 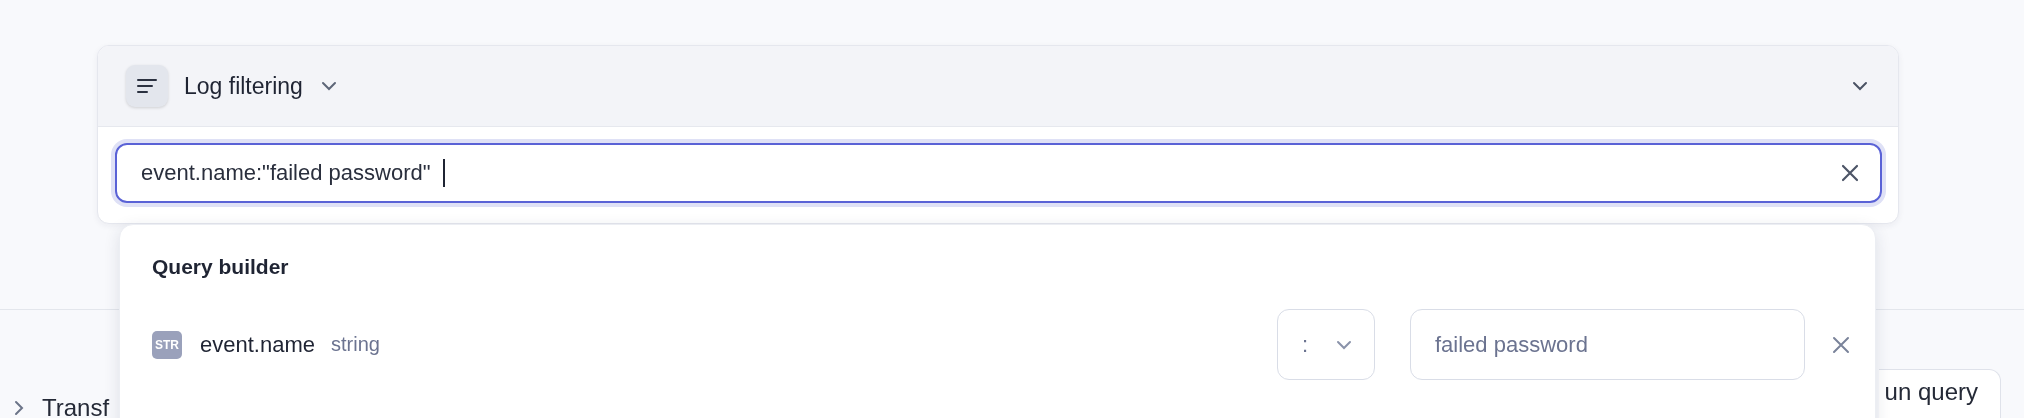 What do you see at coordinates (1939, 393) in the screenshot?
I see `run-query-button: un query` at bounding box center [1939, 393].